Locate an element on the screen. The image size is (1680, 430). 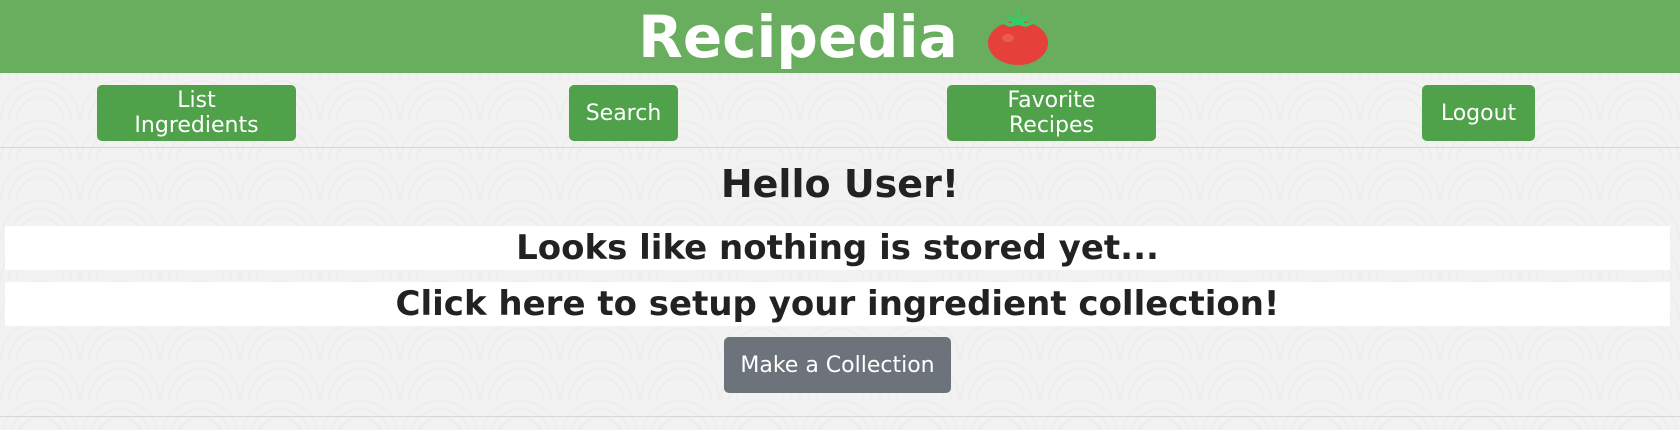
logout-button: Logout is located at coordinates (1478, 113).